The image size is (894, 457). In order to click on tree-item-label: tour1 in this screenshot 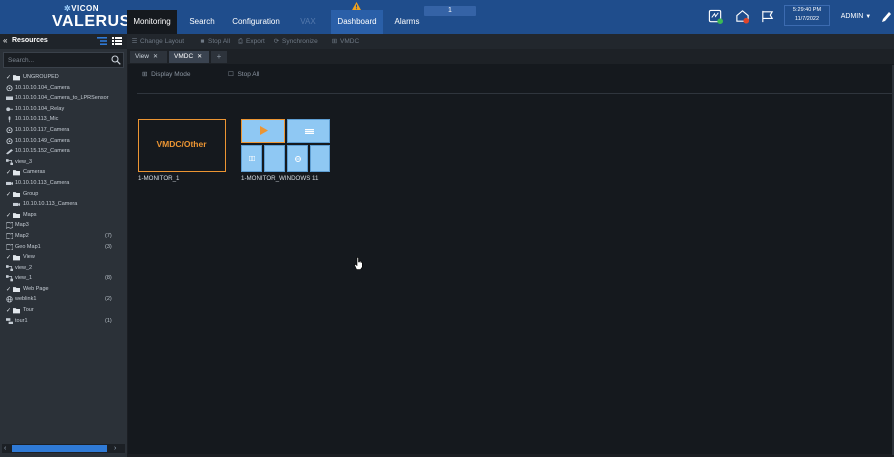, I will do `click(21, 320)`.